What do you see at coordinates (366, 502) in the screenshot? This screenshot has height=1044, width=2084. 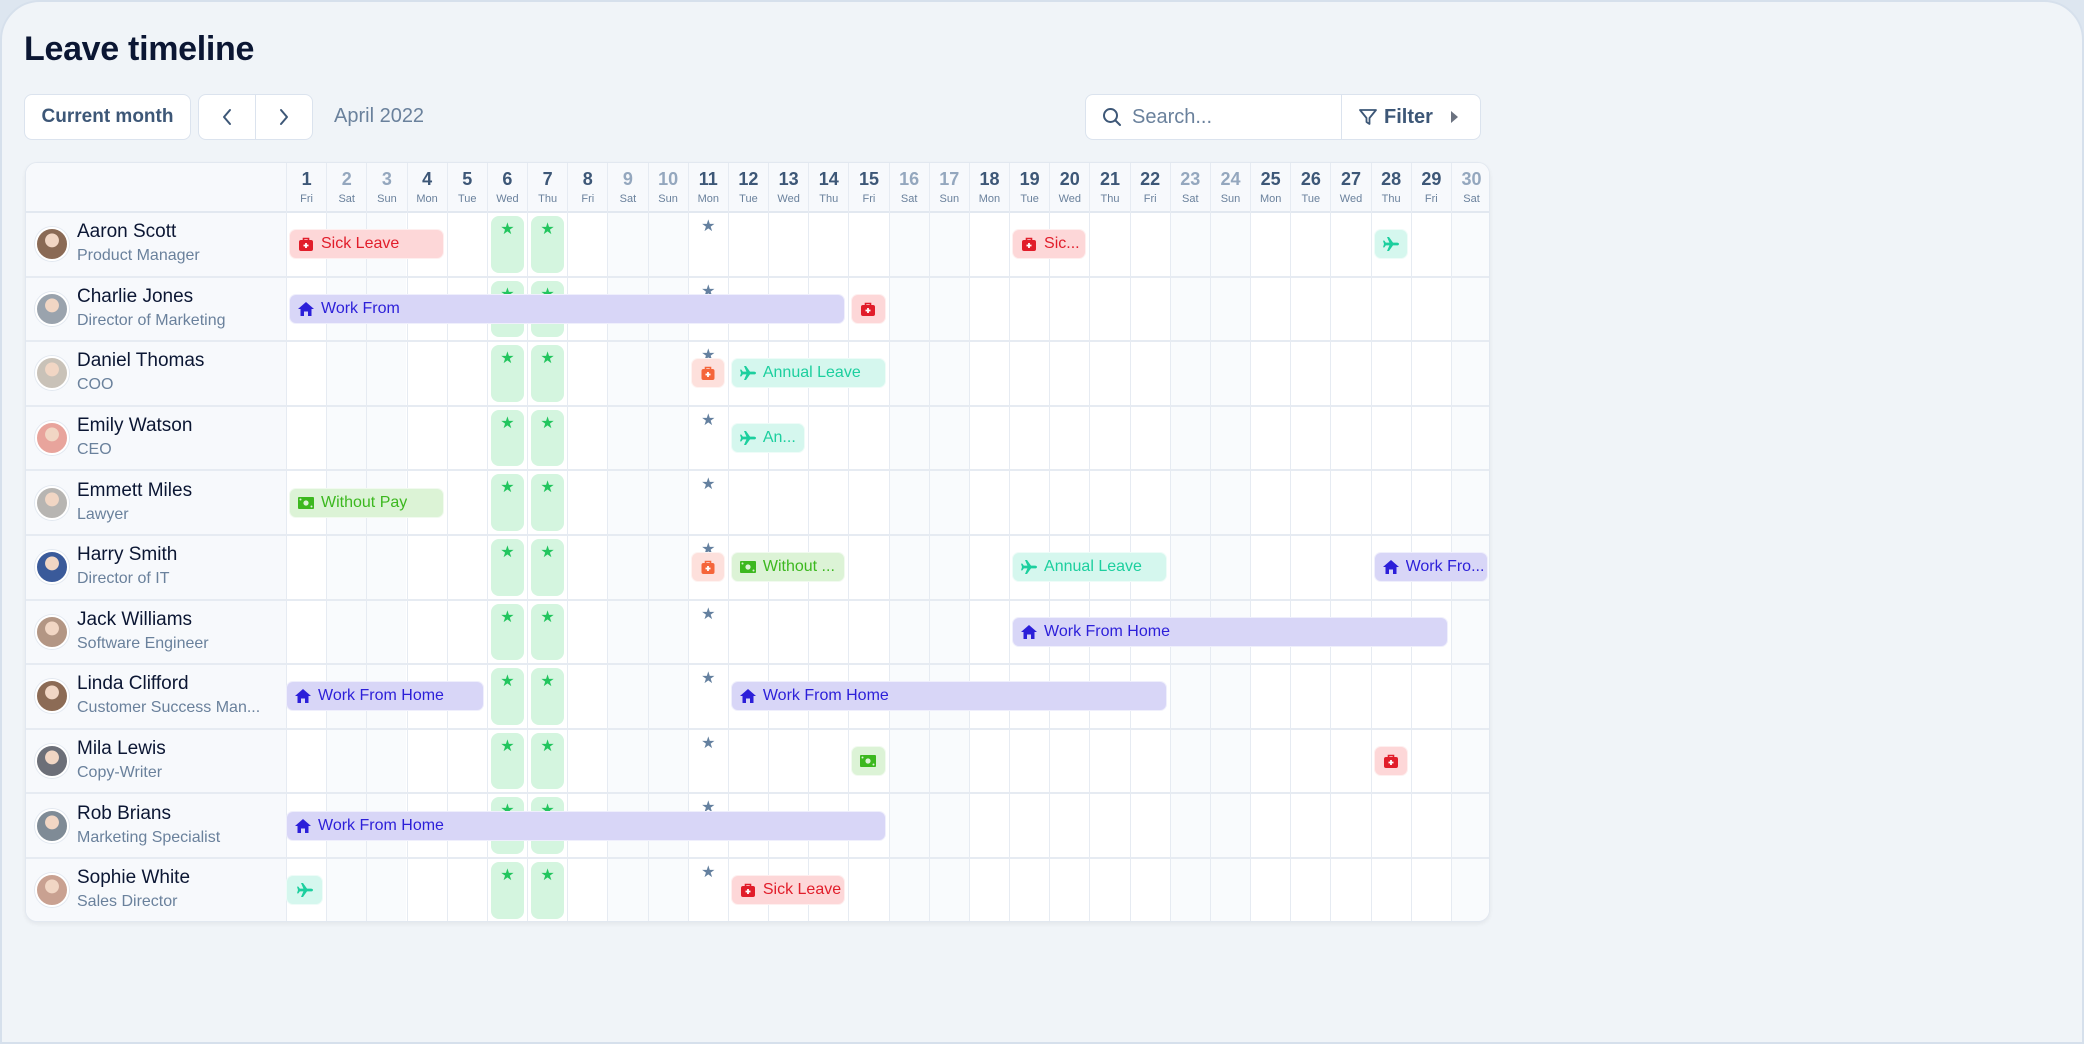 I see `leave-badge-nopay: Without Pay` at bounding box center [366, 502].